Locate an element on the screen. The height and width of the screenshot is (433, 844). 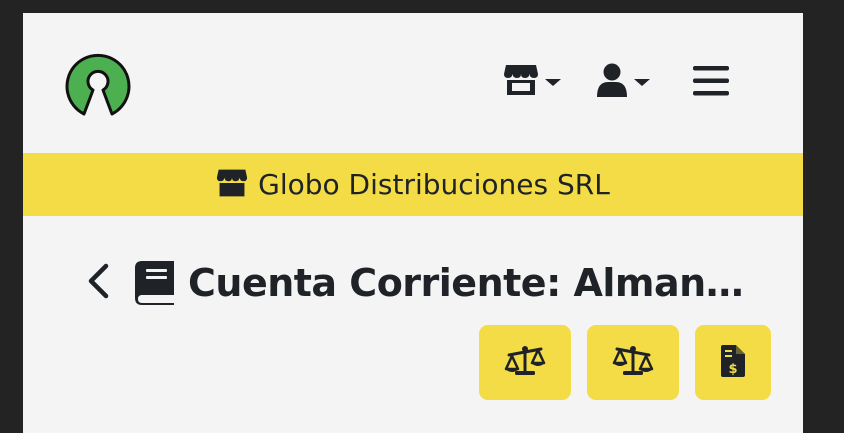
balance-scale-left-icon is located at coordinates (525, 363).